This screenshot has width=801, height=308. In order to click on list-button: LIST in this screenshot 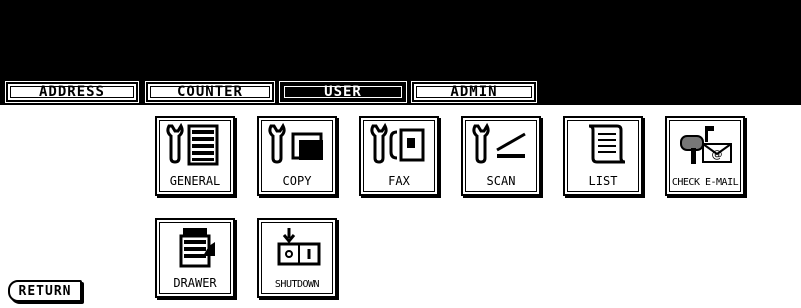, I will do `click(603, 156)`.